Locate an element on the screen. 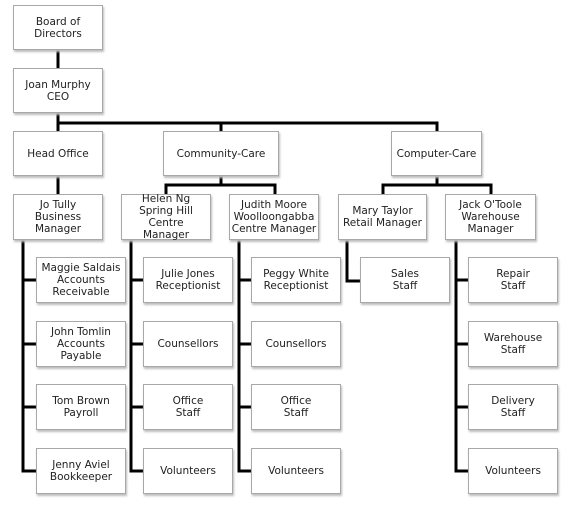 The image size is (569, 506). node-john: John Tomlin Accounts Payable is located at coordinates (81, 344).